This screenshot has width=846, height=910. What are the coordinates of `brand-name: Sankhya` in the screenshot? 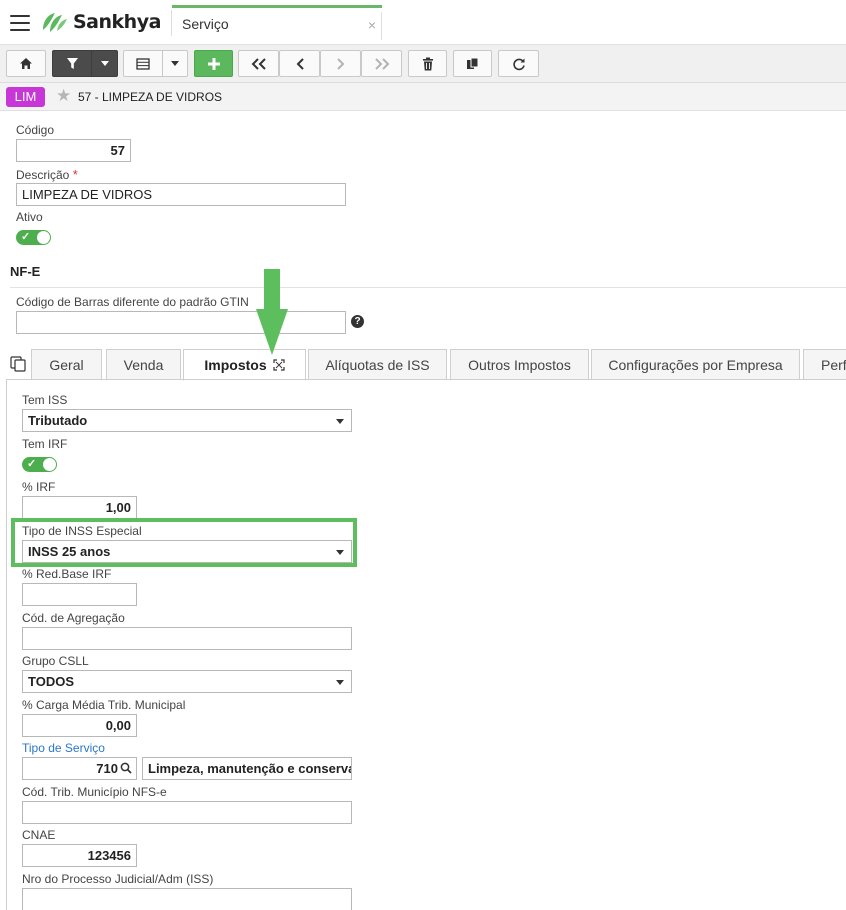 It's located at (117, 22).